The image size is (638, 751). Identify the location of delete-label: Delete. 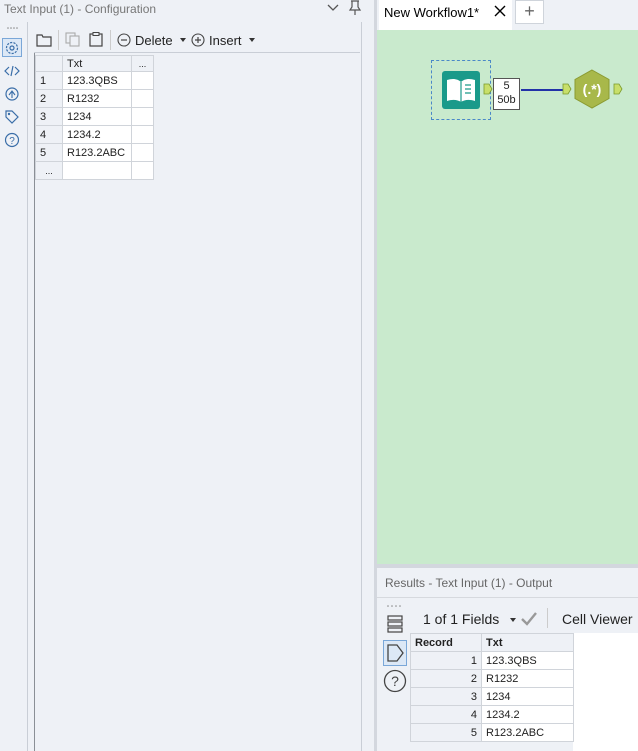
(154, 40).